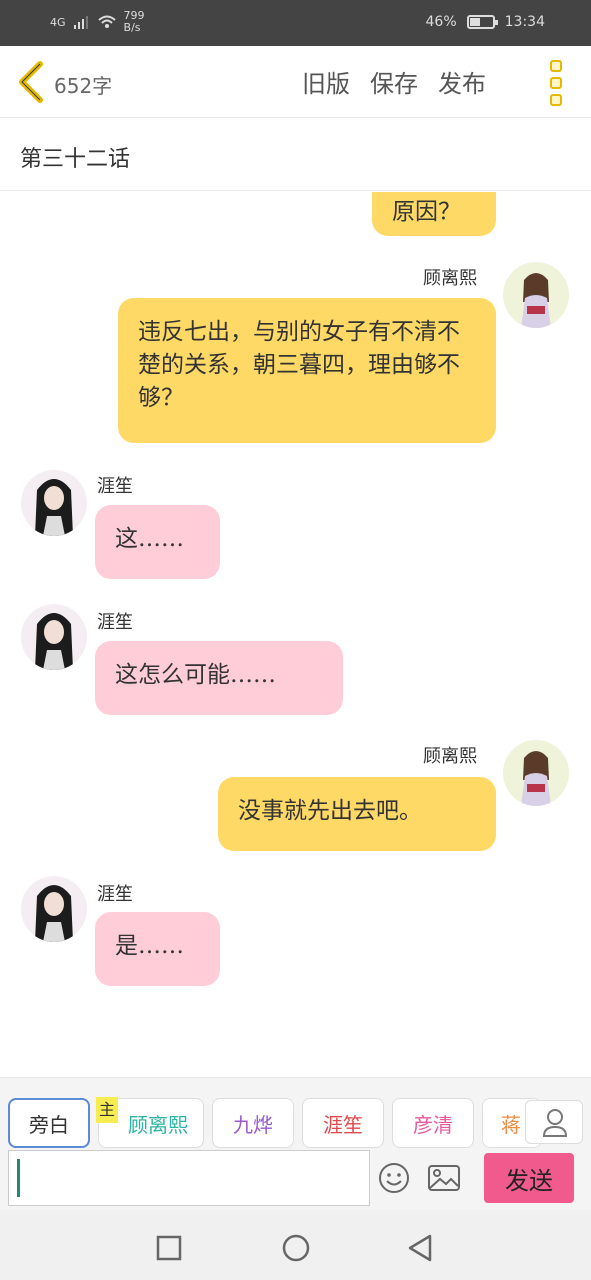  What do you see at coordinates (462, 81) in the screenshot?
I see `publish-button: 发布` at bounding box center [462, 81].